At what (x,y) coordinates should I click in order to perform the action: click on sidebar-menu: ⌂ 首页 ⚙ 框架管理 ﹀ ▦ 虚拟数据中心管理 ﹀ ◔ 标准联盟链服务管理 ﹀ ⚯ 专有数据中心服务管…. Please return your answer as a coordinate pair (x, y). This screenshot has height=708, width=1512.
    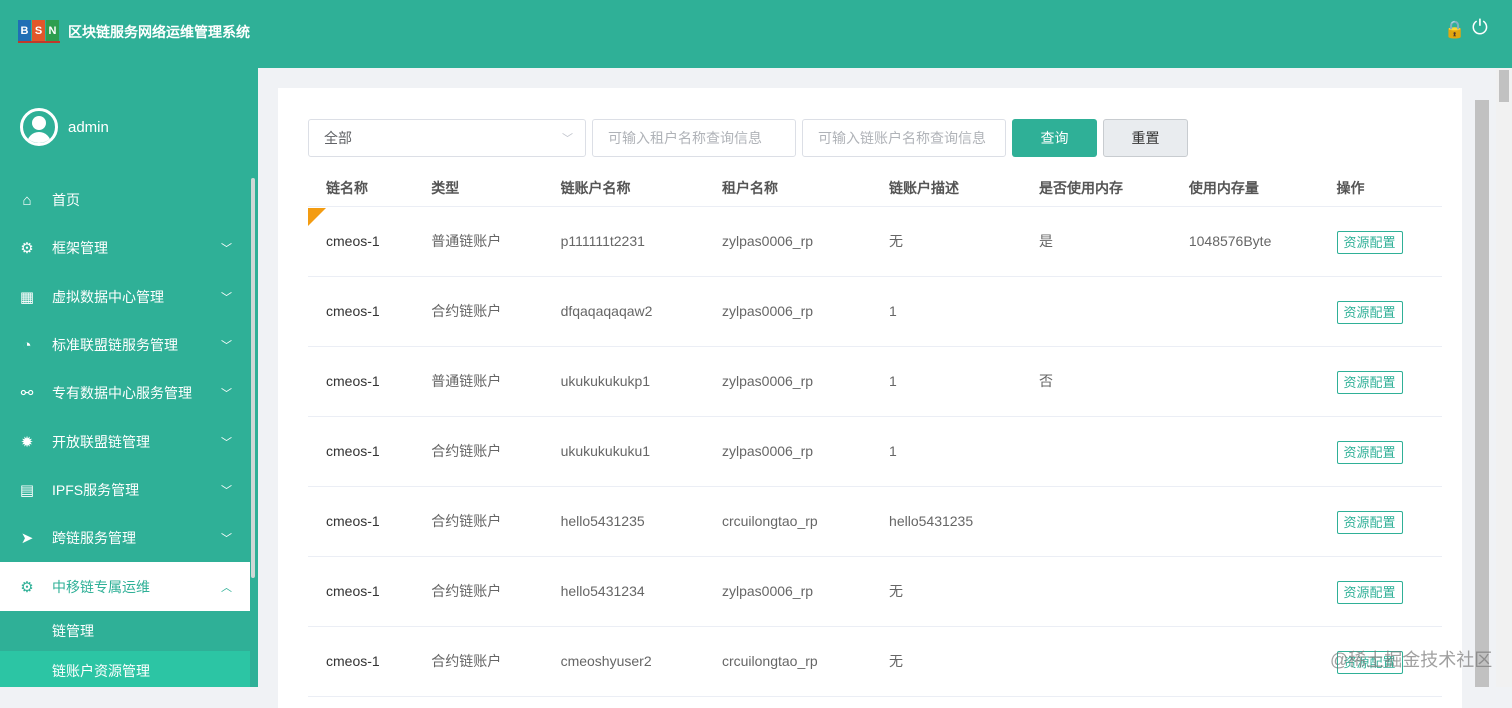
    Looking at the image, I should click on (125, 431).